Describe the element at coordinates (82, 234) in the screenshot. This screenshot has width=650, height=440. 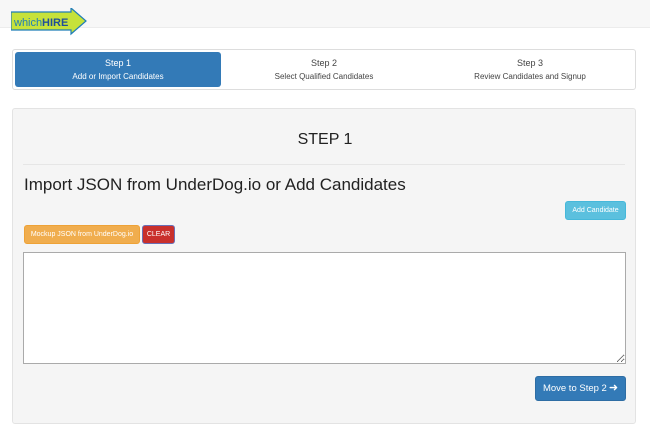
I see `mockup-json-button: Mockup JSON from UnderDog.io` at that location.